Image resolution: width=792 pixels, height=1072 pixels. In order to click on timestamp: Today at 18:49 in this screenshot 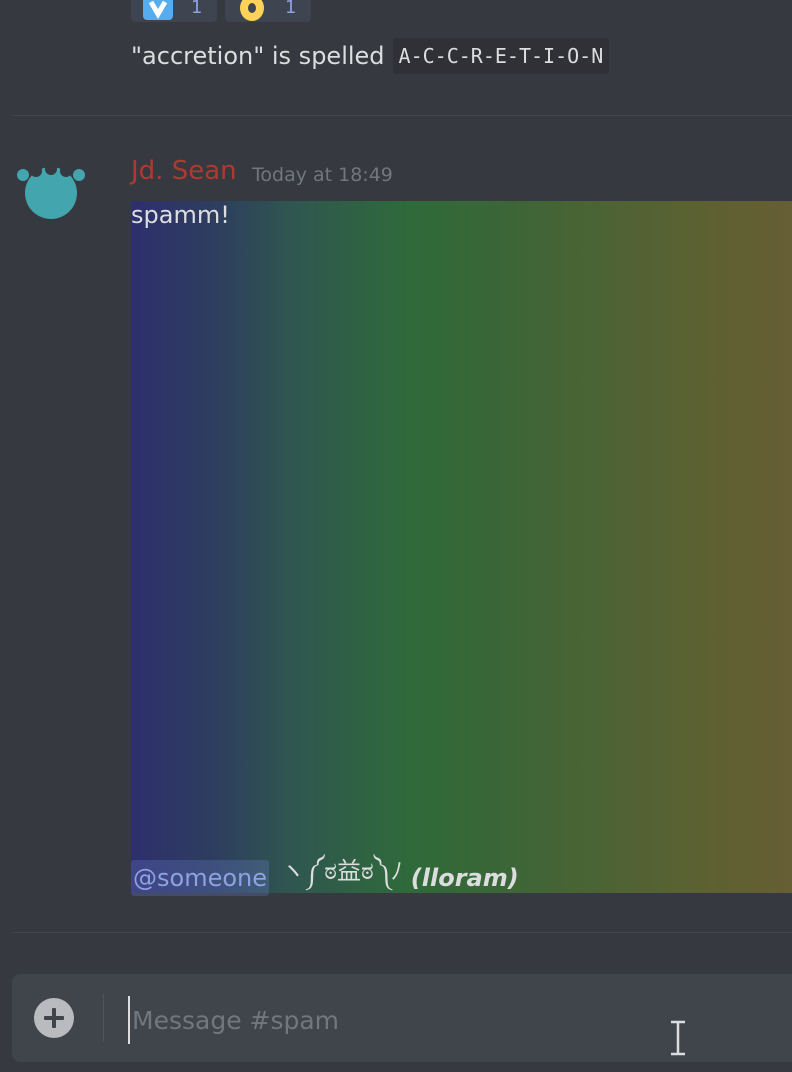, I will do `click(322, 175)`.